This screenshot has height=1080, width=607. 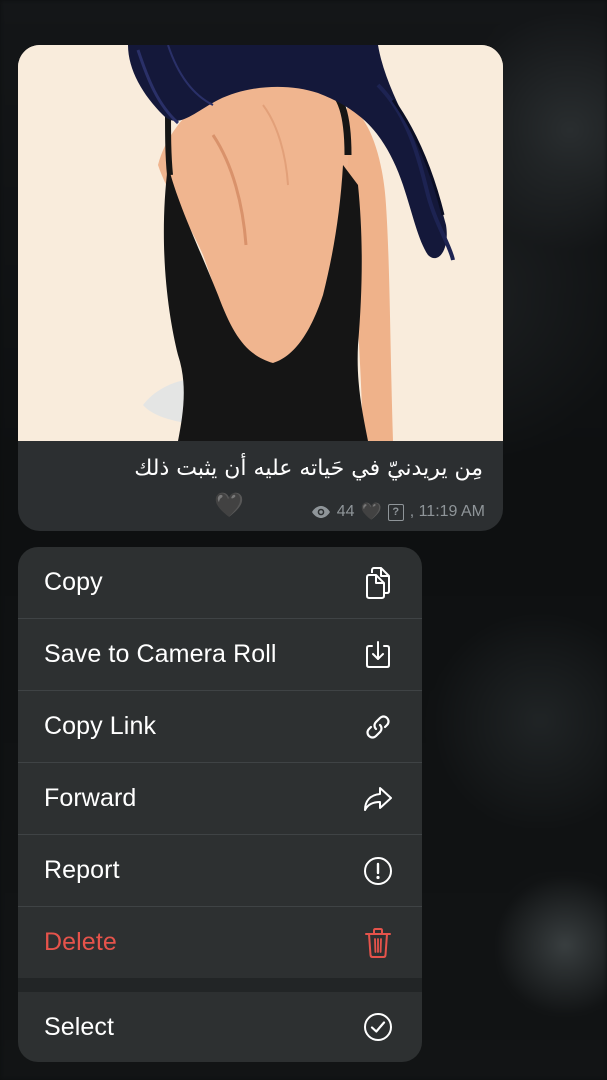 I want to click on trash-icon, so click(x=378, y=943).